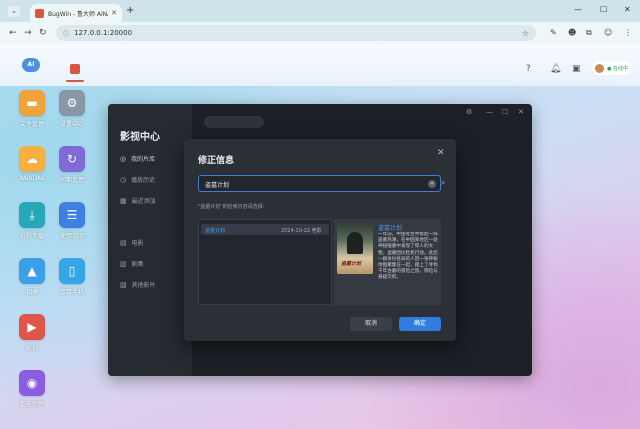  Describe the element at coordinates (617, 68) in the screenshot. I see `user-status-text: ● 在线中` at that location.